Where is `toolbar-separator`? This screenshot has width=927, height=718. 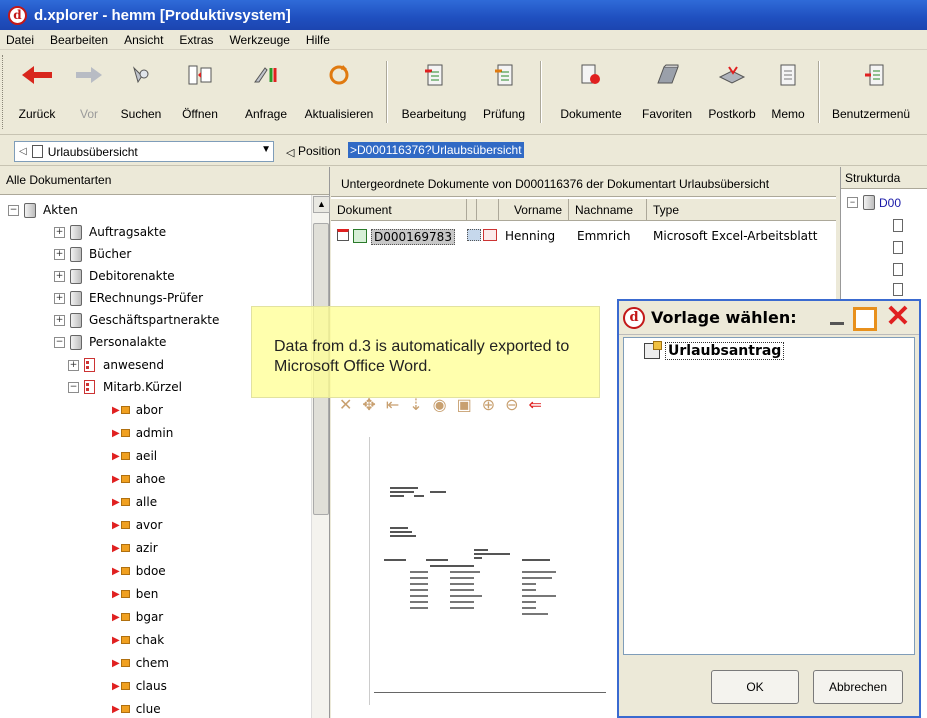 toolbar-separator is located at coordinates (819, 92).